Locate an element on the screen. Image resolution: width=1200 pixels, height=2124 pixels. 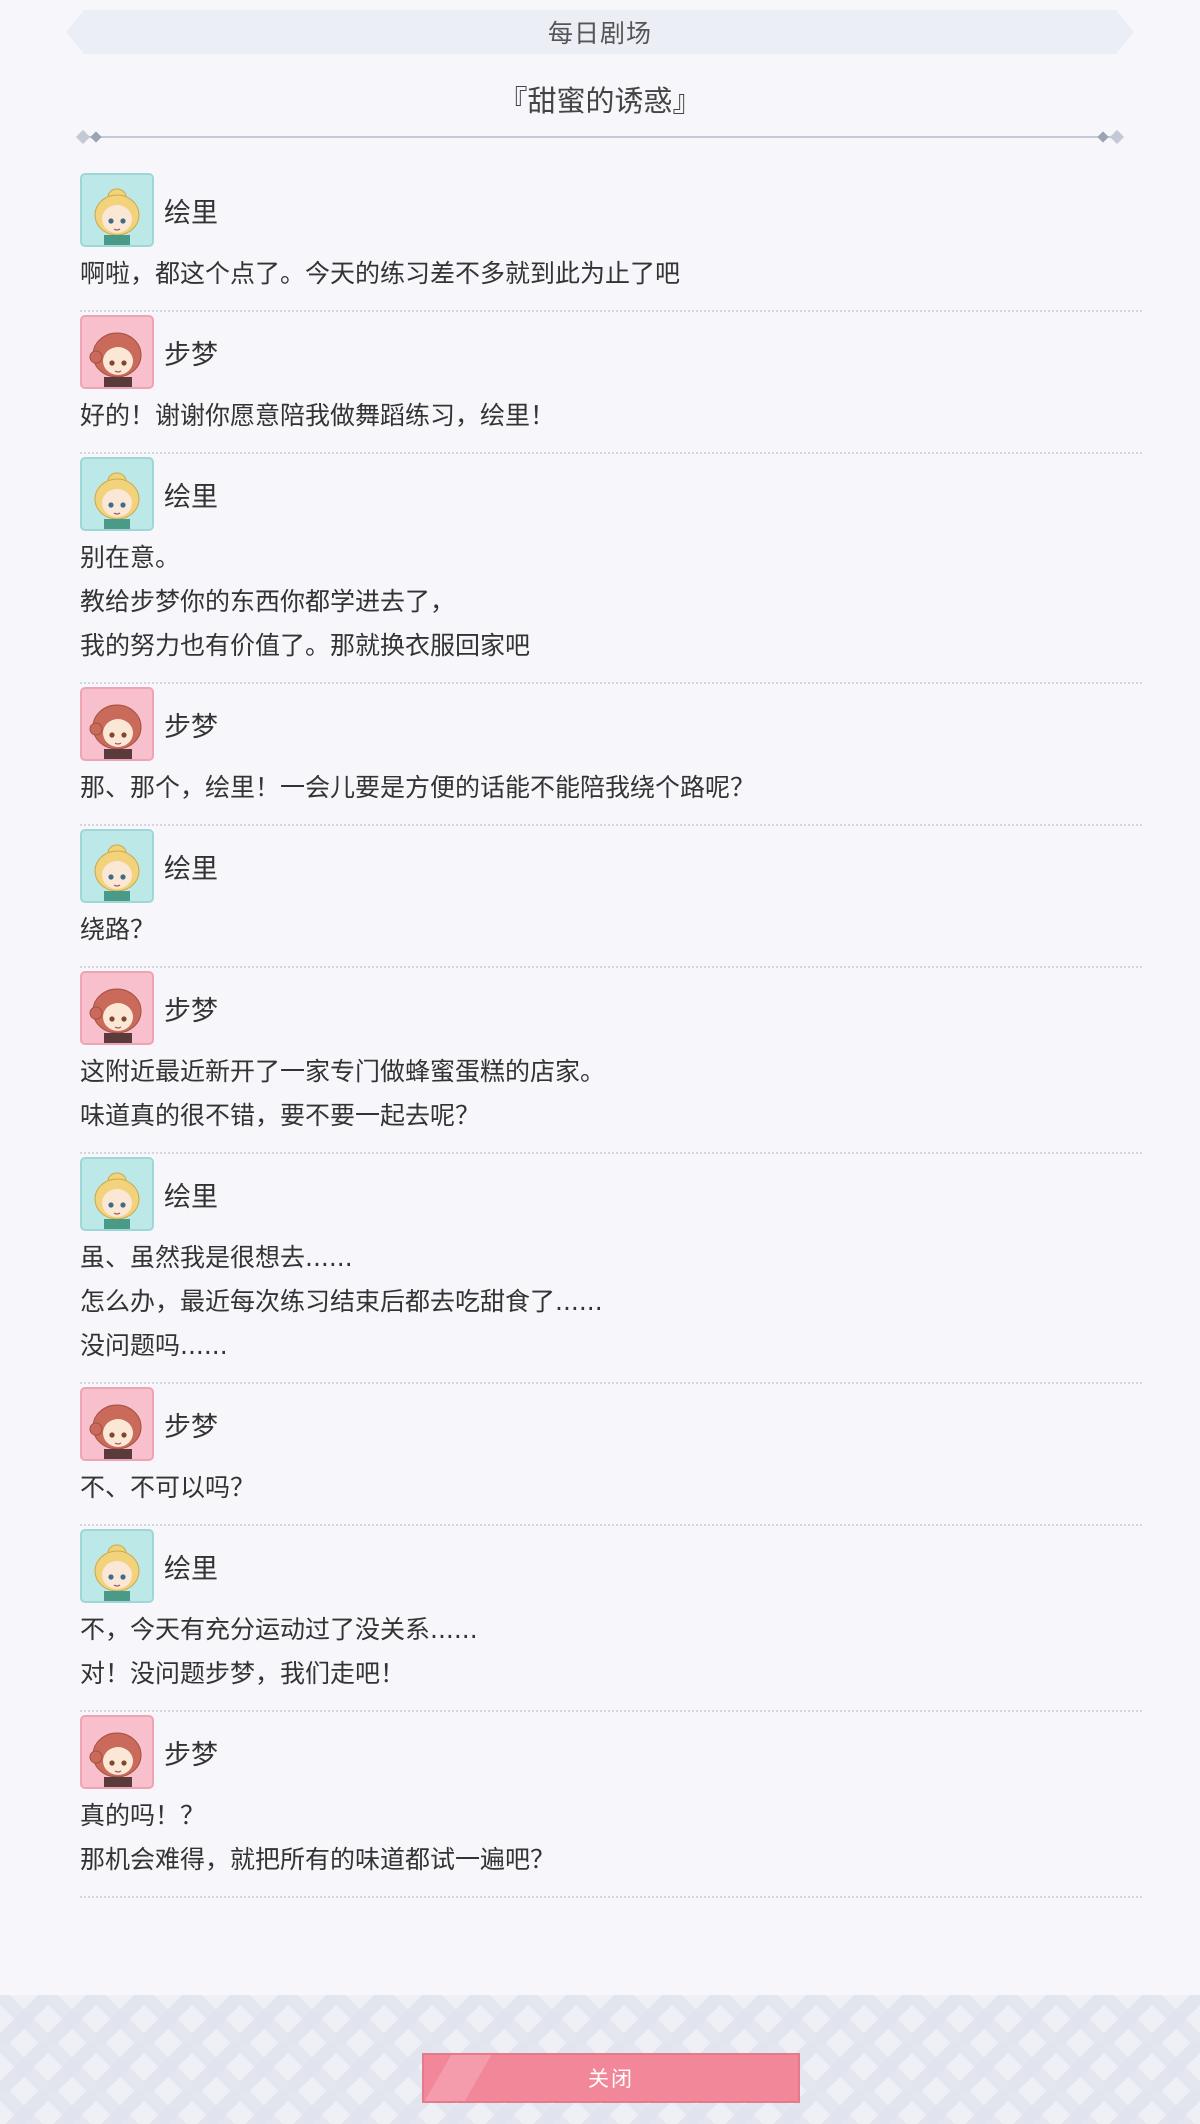
dialog-text: 绕路？ is located at coordinates (611, 934).